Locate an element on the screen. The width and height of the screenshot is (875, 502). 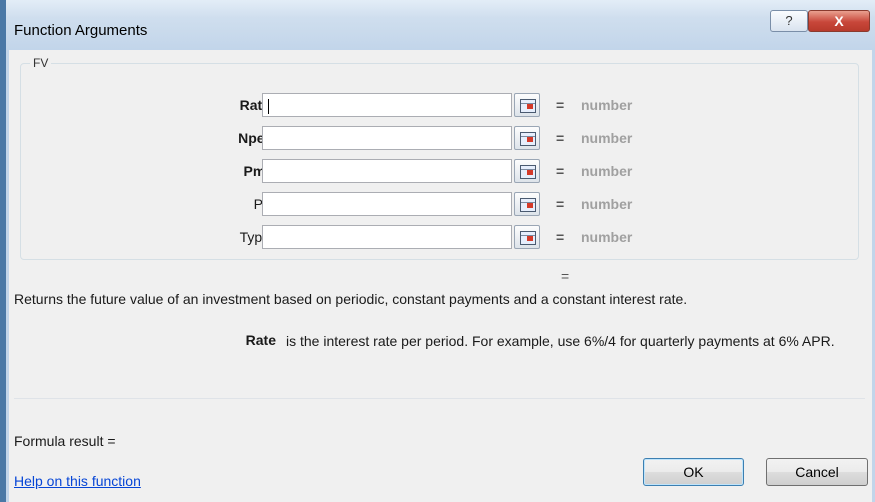
pv-collapse-button is located at coordinates (527, 204).